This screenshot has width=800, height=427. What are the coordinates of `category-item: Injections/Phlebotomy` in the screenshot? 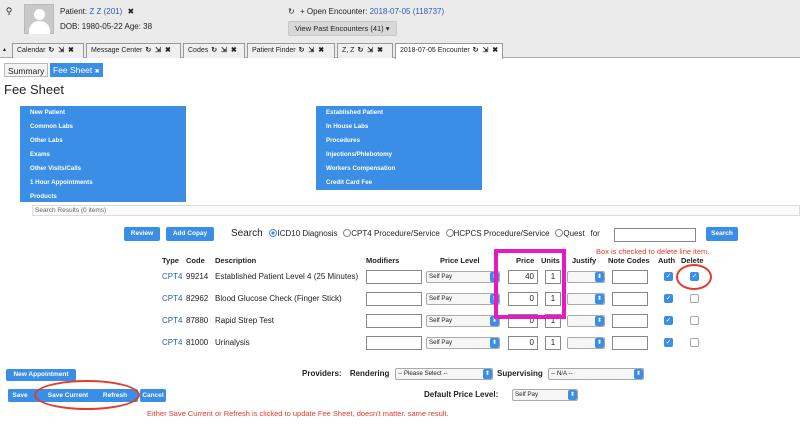 It's located at (399, 155).